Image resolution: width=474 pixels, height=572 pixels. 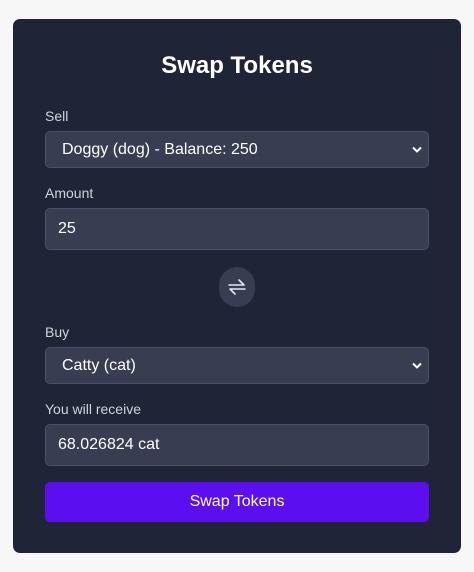 I want to click on amount-input: 25, so click(x=237, y=229).